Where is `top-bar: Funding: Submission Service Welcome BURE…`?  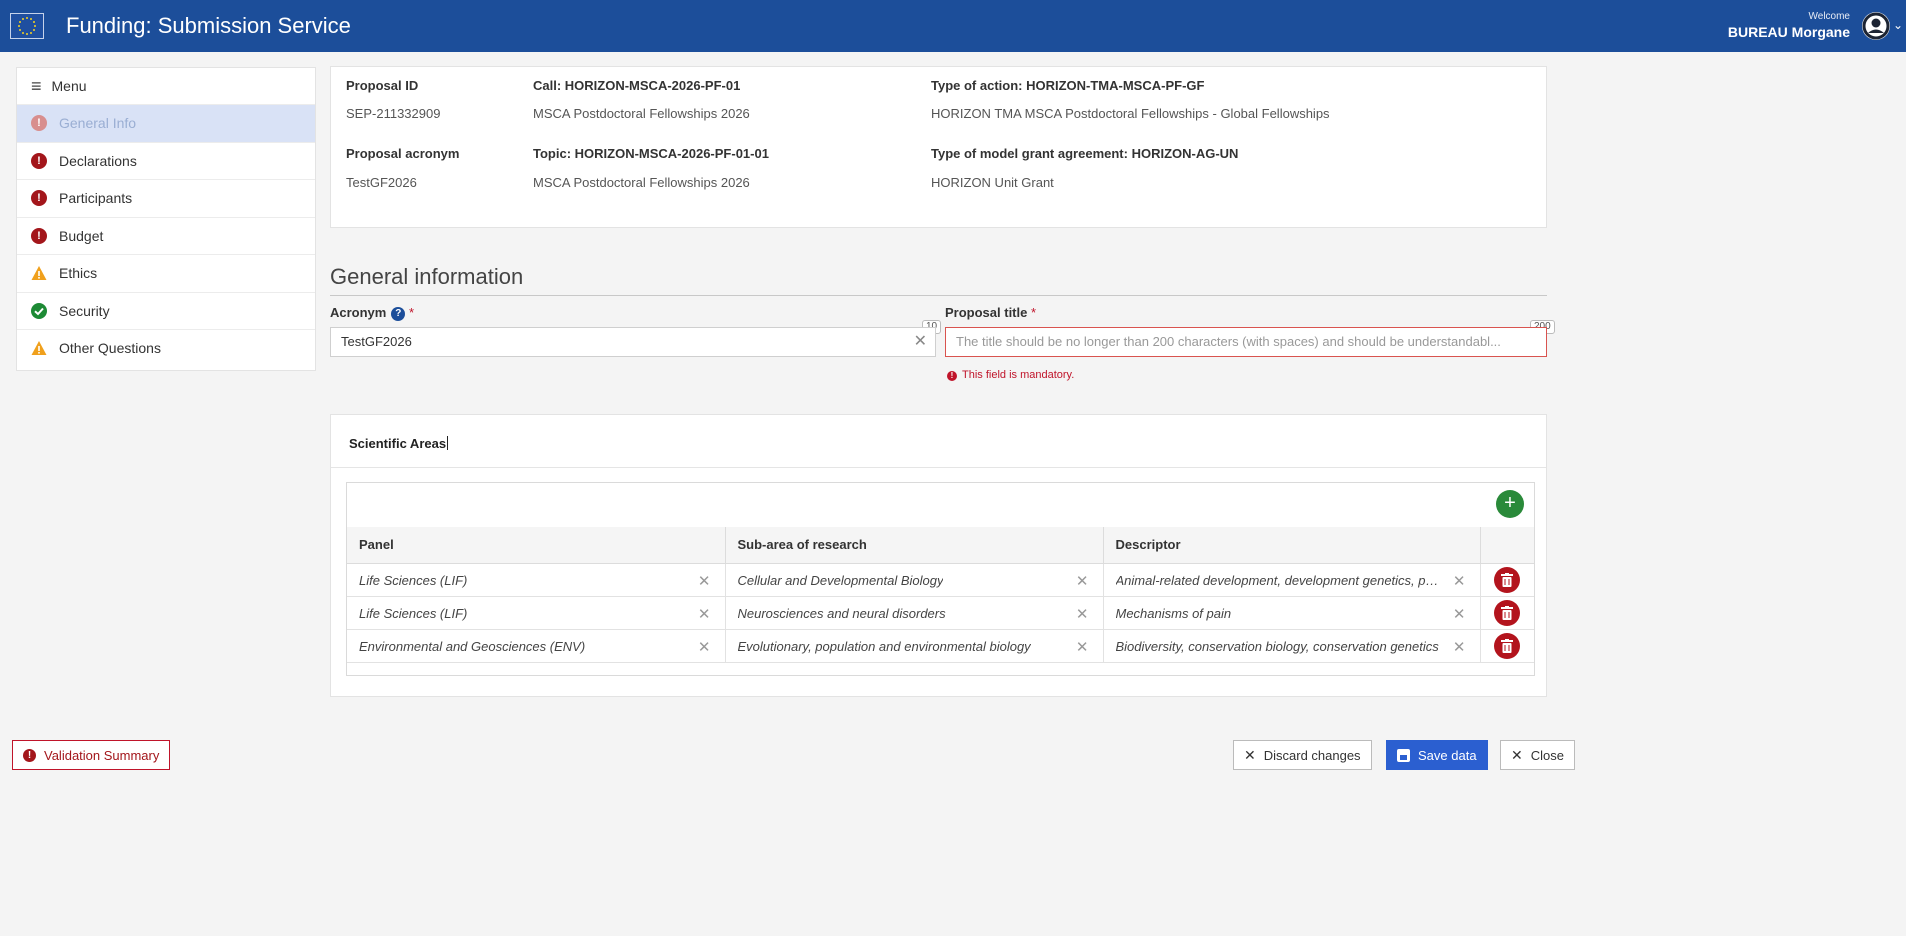 top-bar: Funding: Submission Service Welcome BURE… is located at coordinates (953, 26).